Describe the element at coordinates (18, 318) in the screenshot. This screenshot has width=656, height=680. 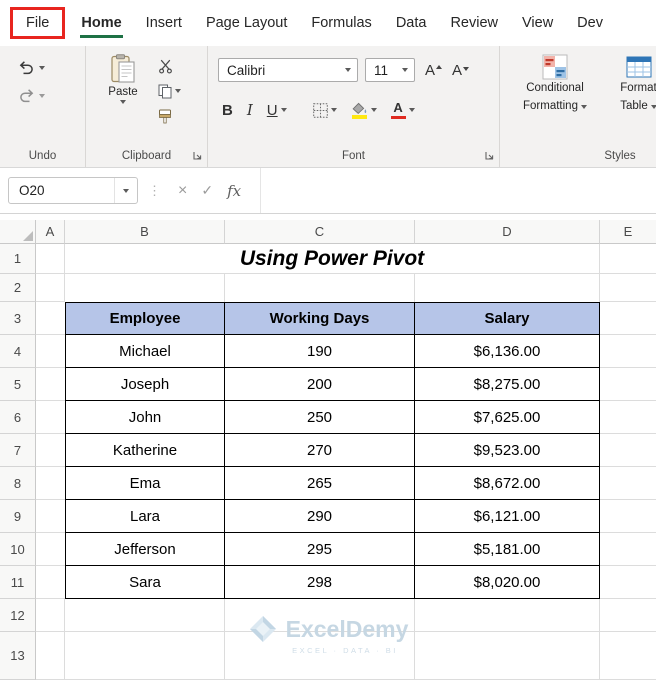
I see `row-header-3: 3` at that location.